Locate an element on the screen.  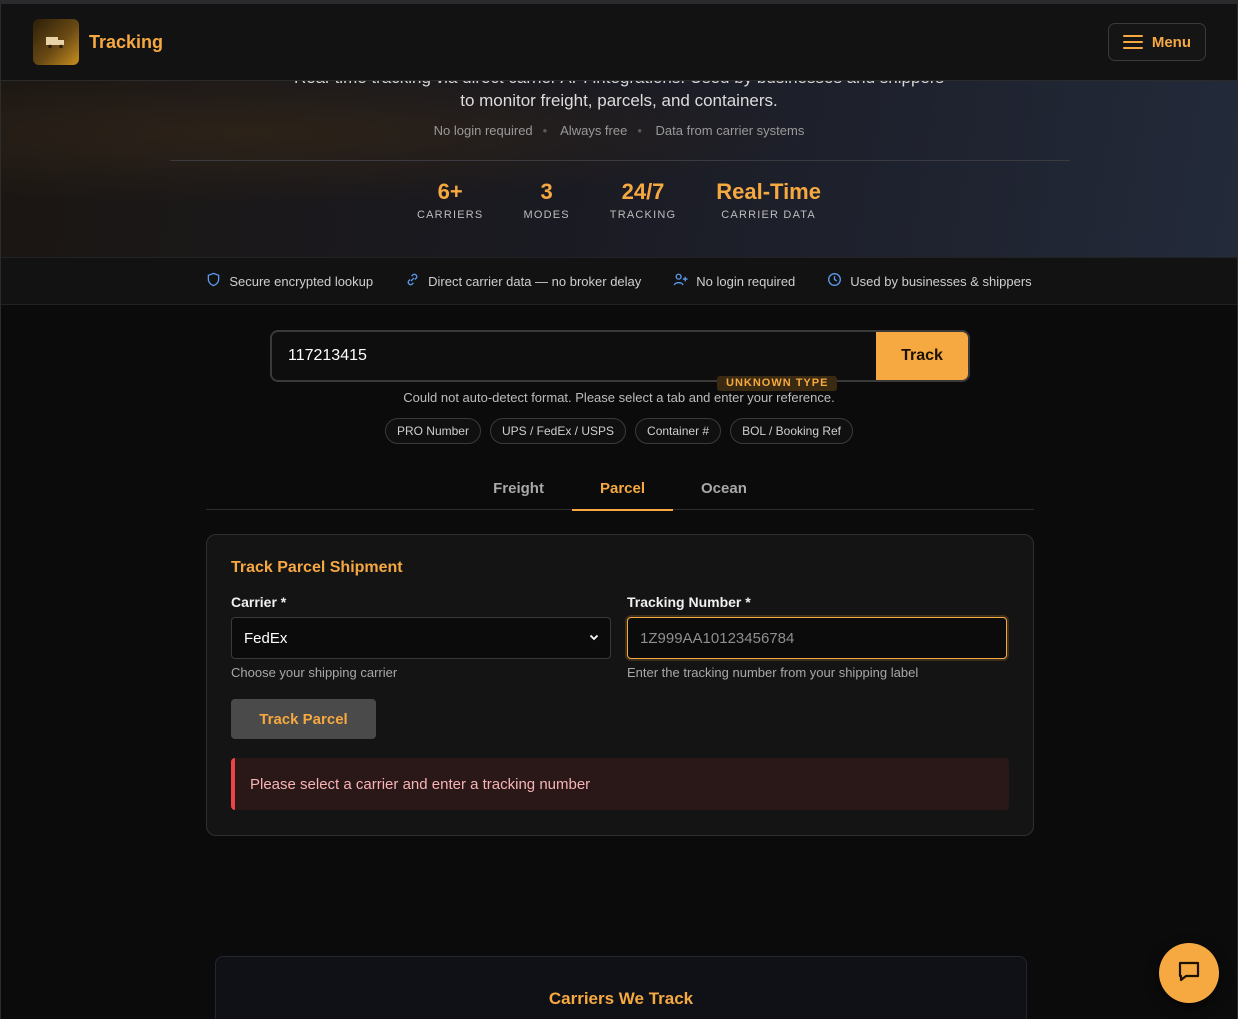
trust-label: No login required is located at coordinates (746, 281).